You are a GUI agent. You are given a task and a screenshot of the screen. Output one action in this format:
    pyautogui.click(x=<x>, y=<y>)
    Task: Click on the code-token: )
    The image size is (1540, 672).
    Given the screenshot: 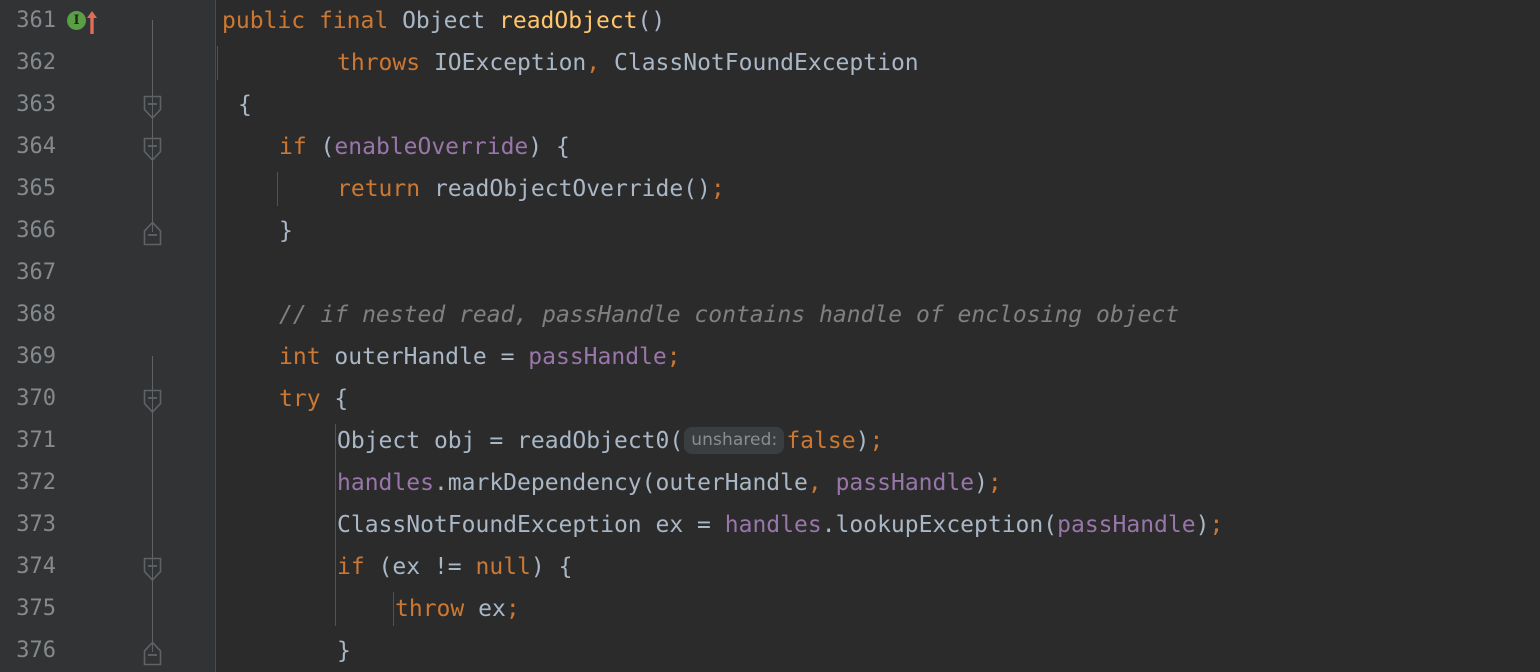 What is the action you would take?
    pyautogui.click(x=981, y=483)
    